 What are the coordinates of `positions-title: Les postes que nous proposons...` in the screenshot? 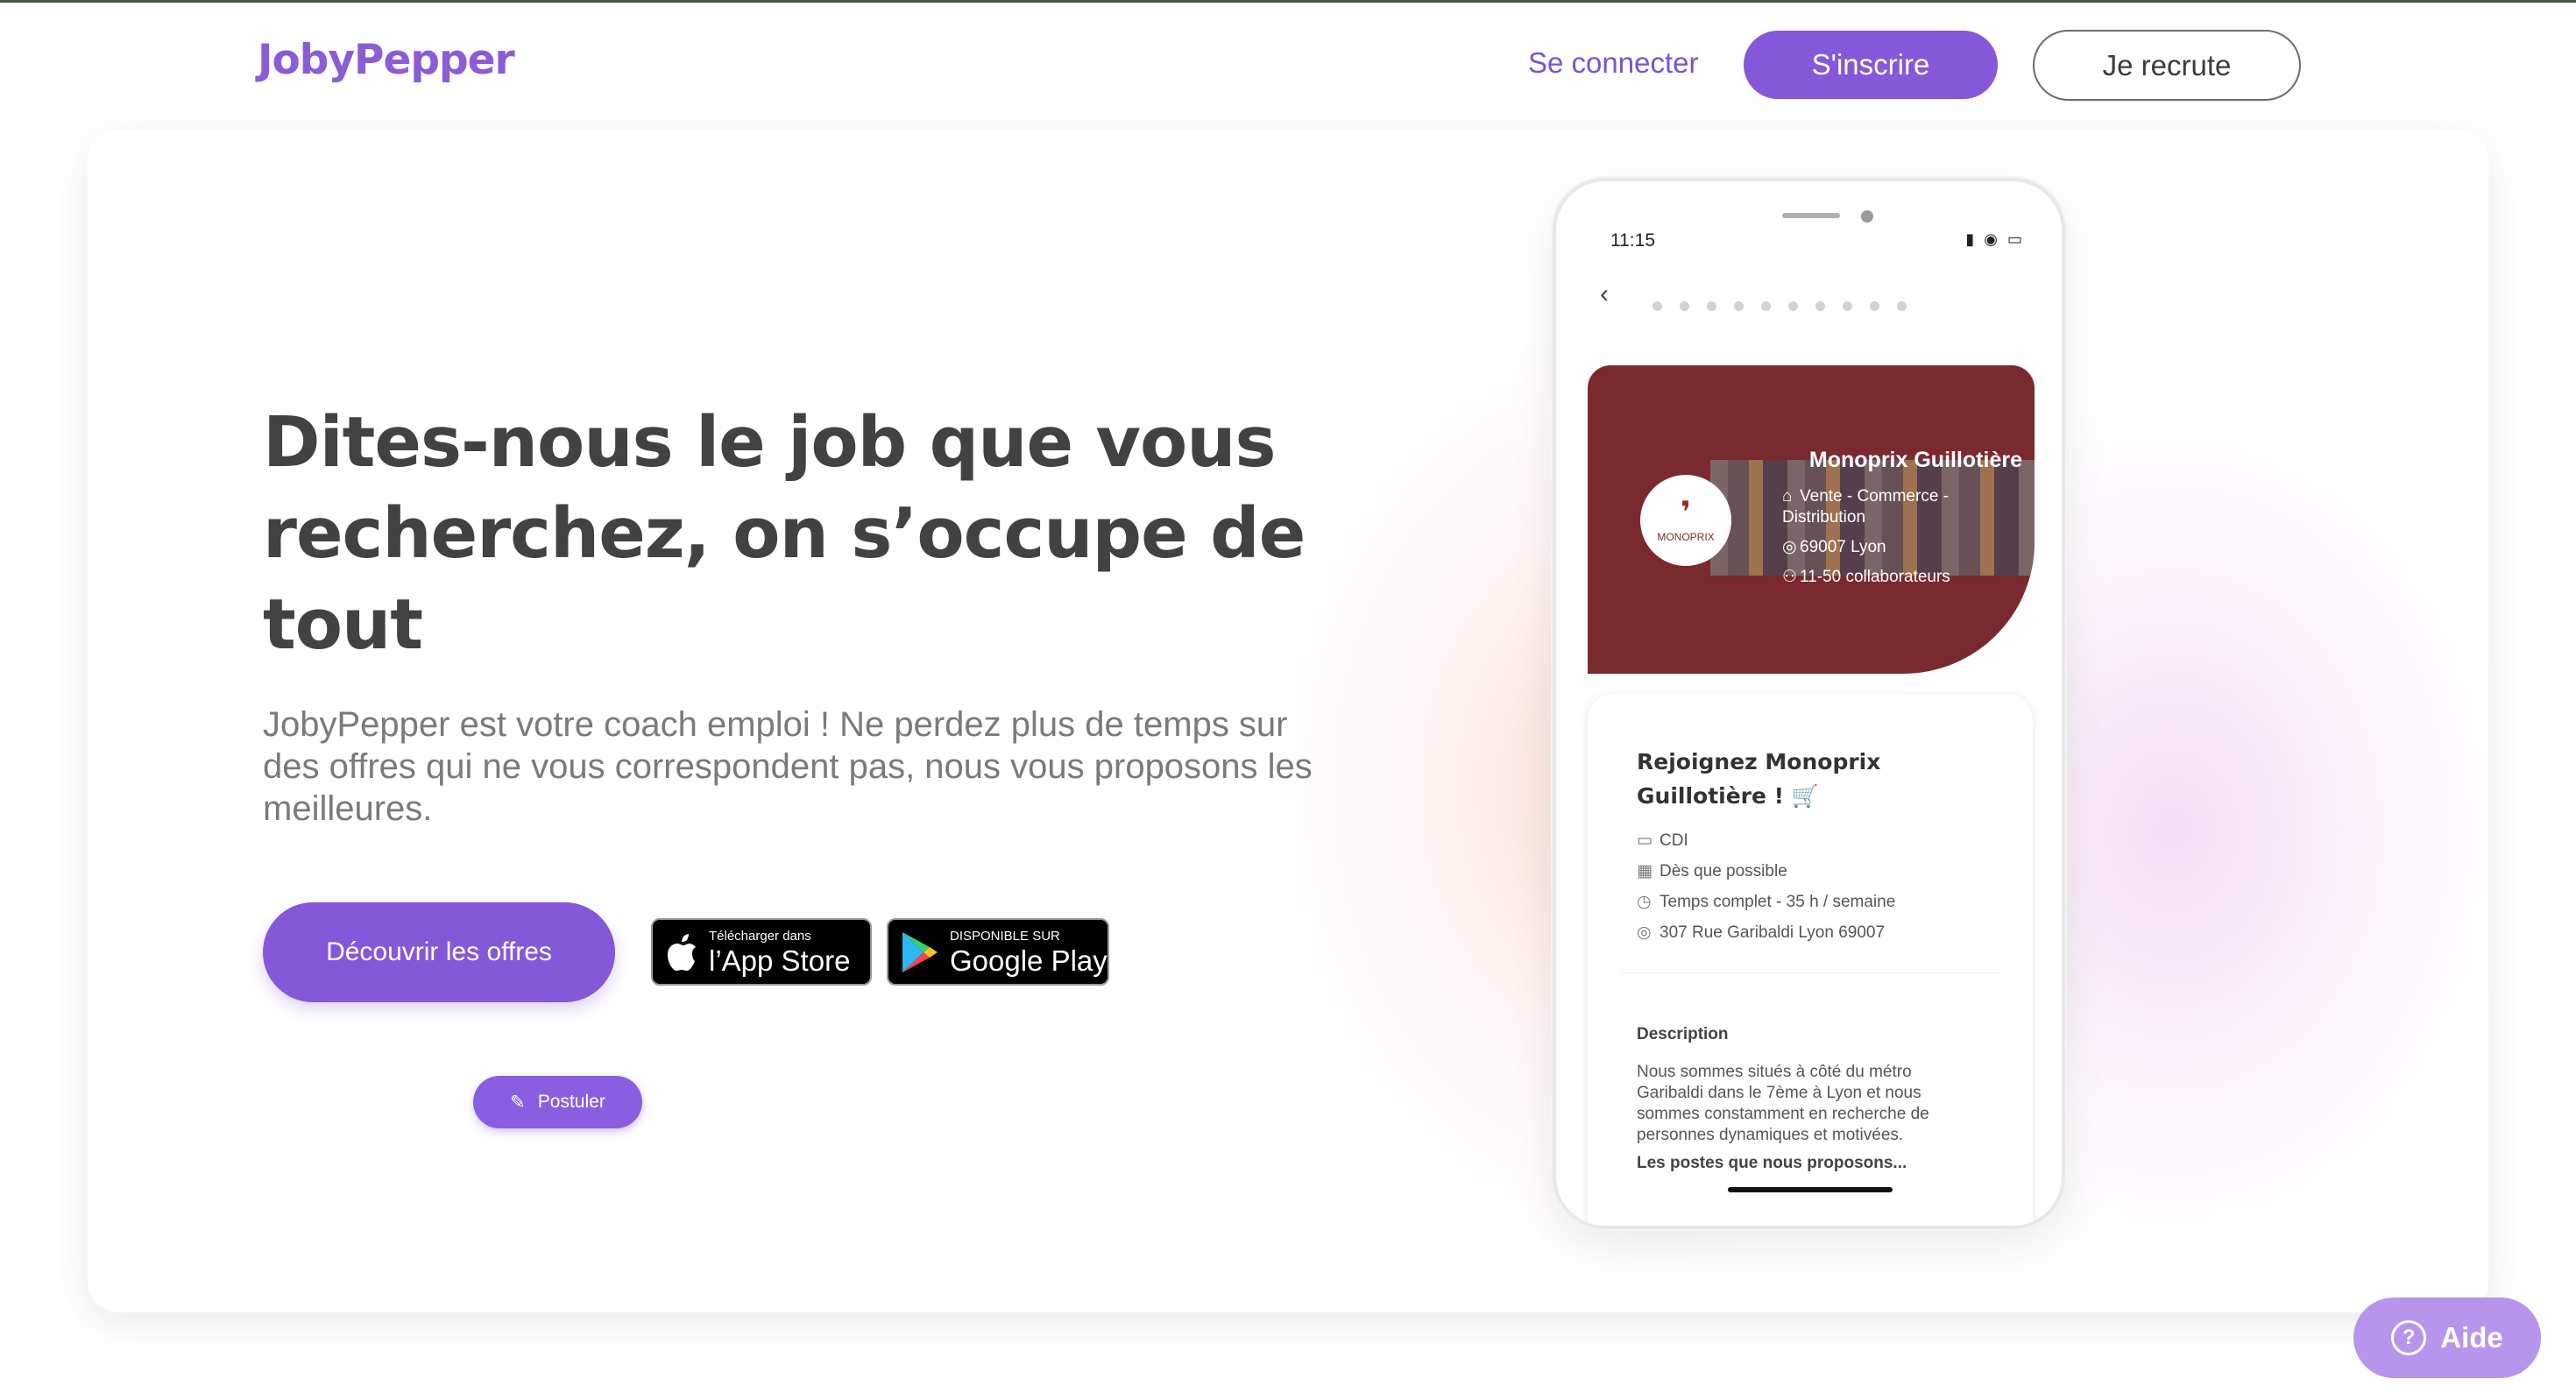 It's located at (1772, 1163).